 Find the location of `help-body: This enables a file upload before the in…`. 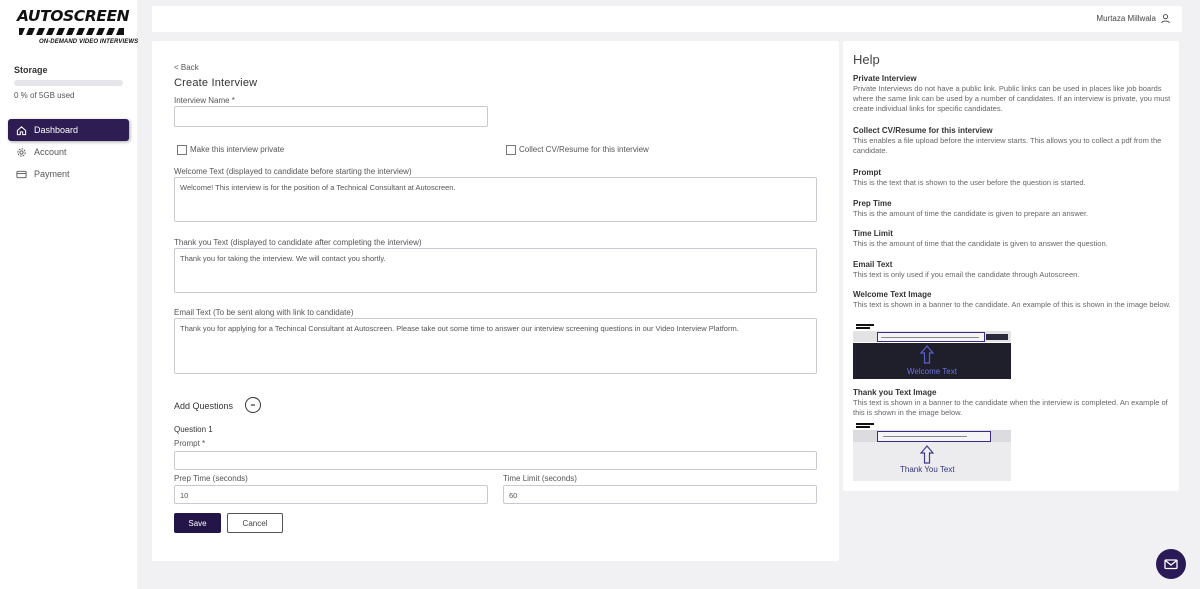

help-body: This enables a file upload before the in… is located at coordinates (1007, 145).